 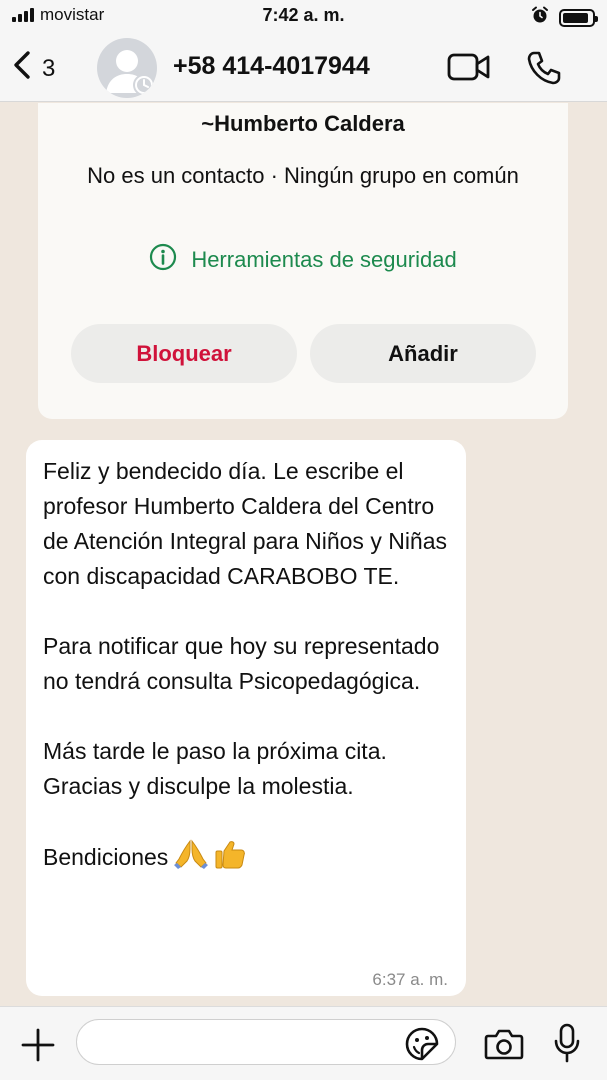 What do you see at coordinates (469, 69) in the screenshot?
I see `video-call-icon` at bounding box center [469, 69].